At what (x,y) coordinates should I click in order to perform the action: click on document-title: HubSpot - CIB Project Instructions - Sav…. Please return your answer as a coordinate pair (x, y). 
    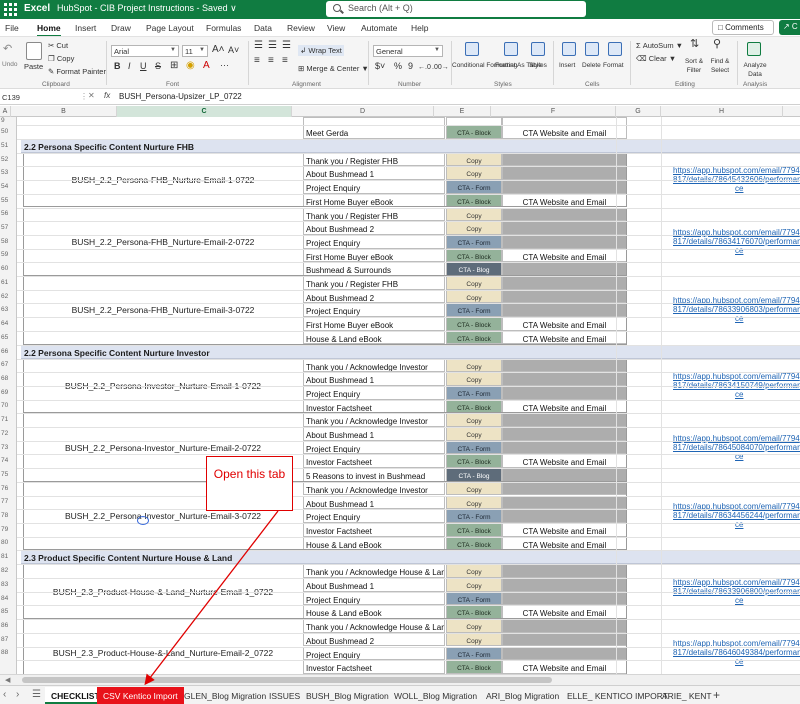
    Looking at the image, I should click on (147, 8).